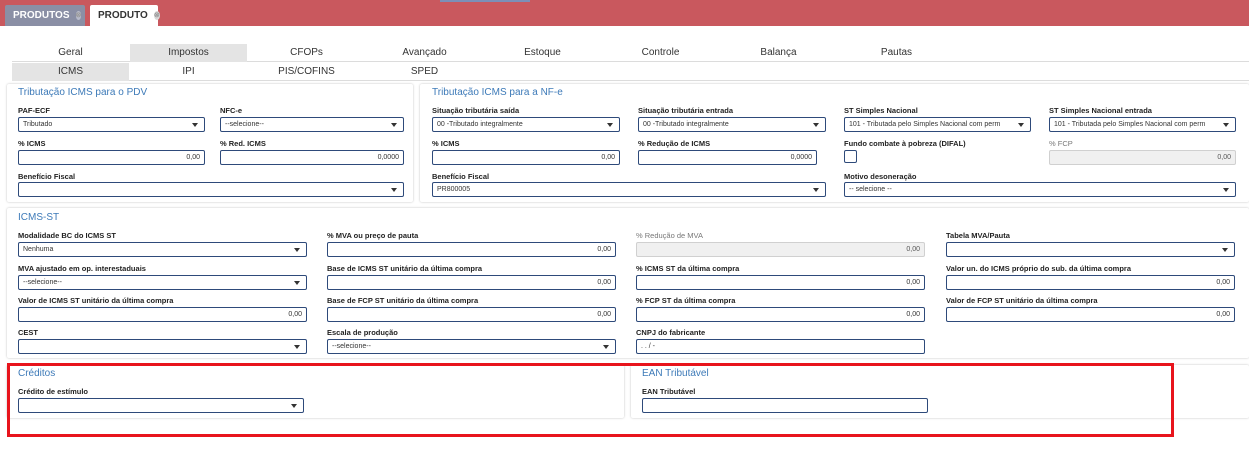  What do you see at coordinates (403, 300) in the screenshot?
I see `base-fcp-st-label: Base de FCP ST unitário da última compra` at bounding box center [403, 300].